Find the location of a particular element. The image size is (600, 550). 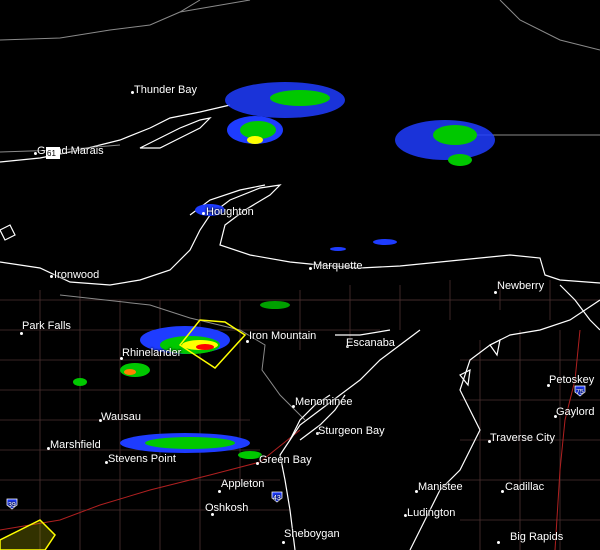

city-label-newberry: Newberry is located at coordinates (521, 286).